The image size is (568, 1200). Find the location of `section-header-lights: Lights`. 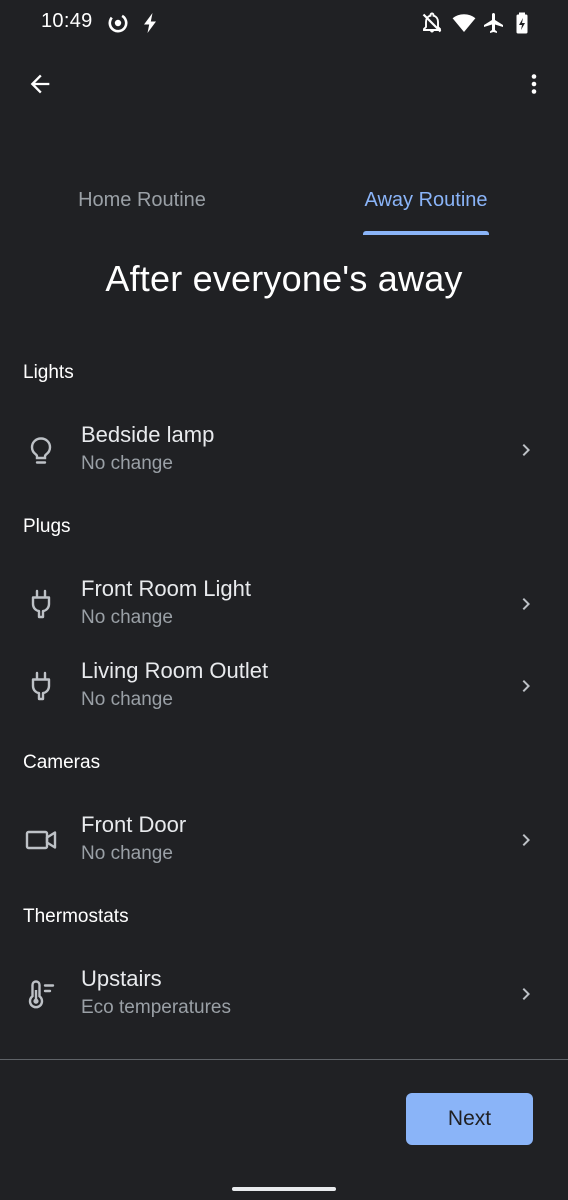

section-header-lights: Lights is located at coordinates (48, 372).